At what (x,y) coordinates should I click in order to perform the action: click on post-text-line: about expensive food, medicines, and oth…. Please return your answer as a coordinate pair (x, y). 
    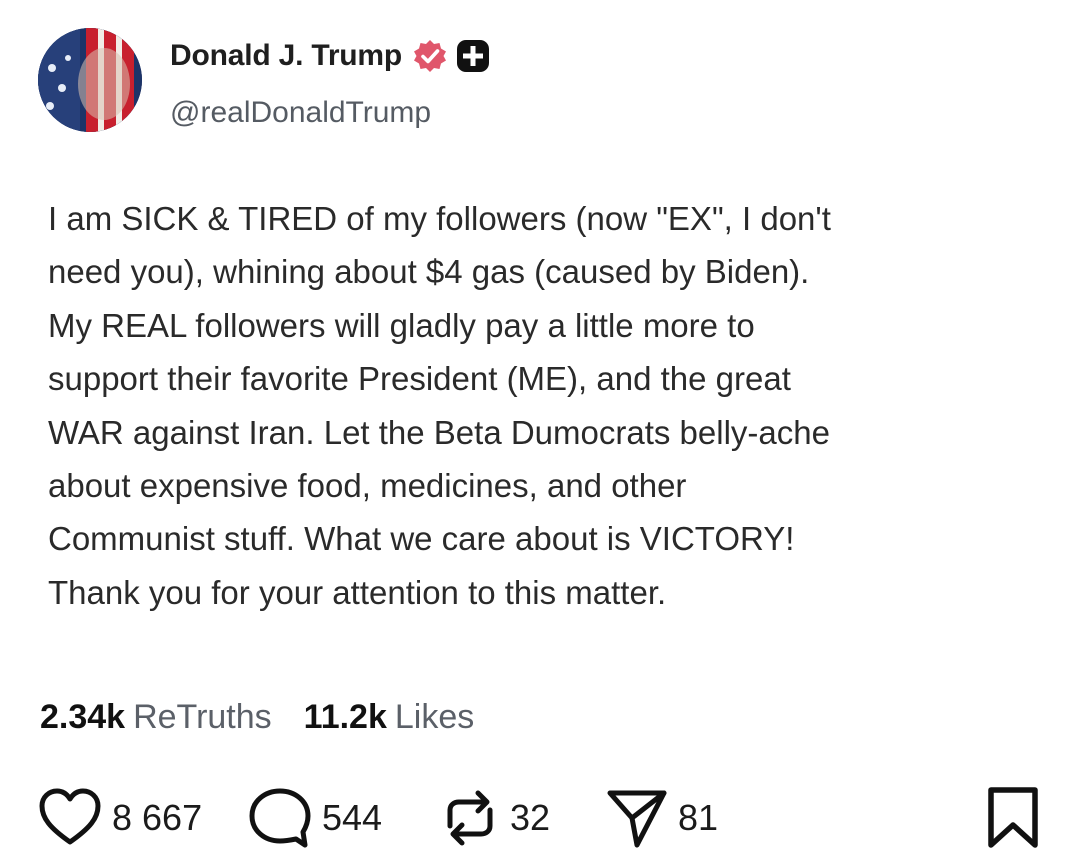
    Looking at the image, I should click on (367, 486).